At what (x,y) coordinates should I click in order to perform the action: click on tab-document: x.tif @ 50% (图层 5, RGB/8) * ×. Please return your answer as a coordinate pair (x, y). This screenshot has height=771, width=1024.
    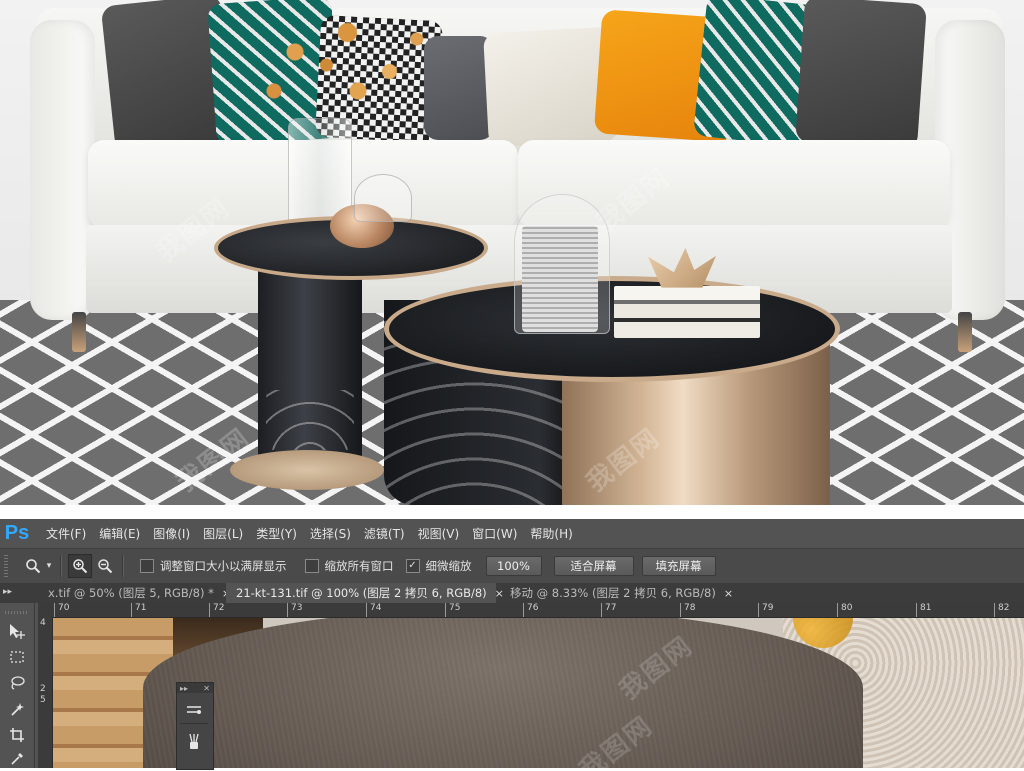
    Looking at the image, I should click on (134, 593).